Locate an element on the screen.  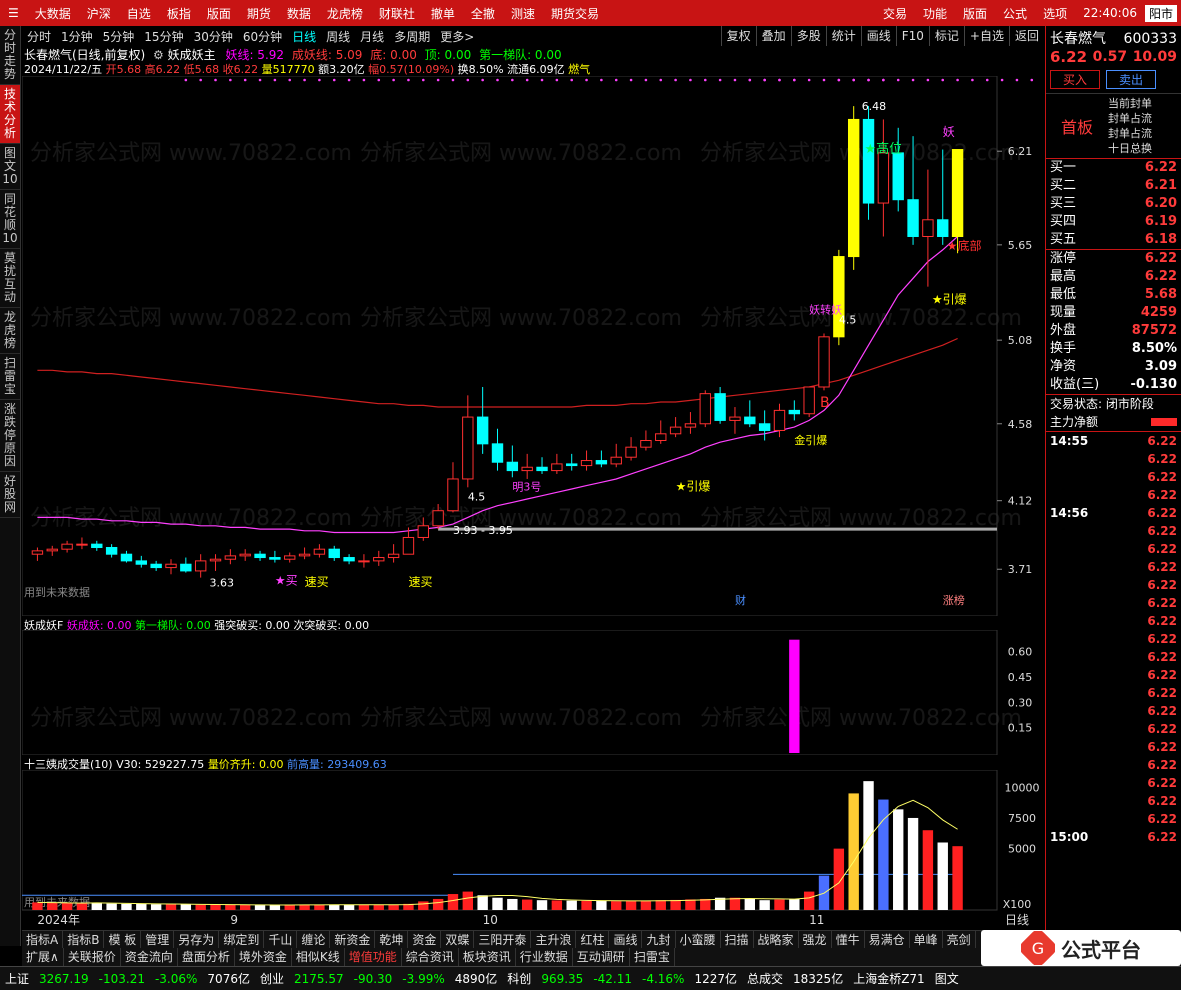
menu-item-12: 期货交易 is located at coordinates (575, 13).